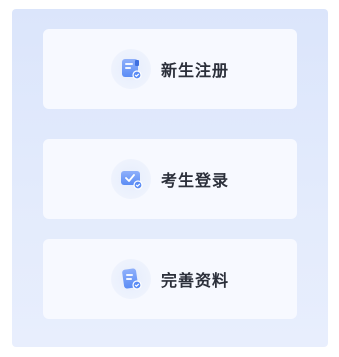  What do you see at coordinates (130, 279) in the screenshot?
I see `profile-doc-icon` at bounding box center [130, 279].